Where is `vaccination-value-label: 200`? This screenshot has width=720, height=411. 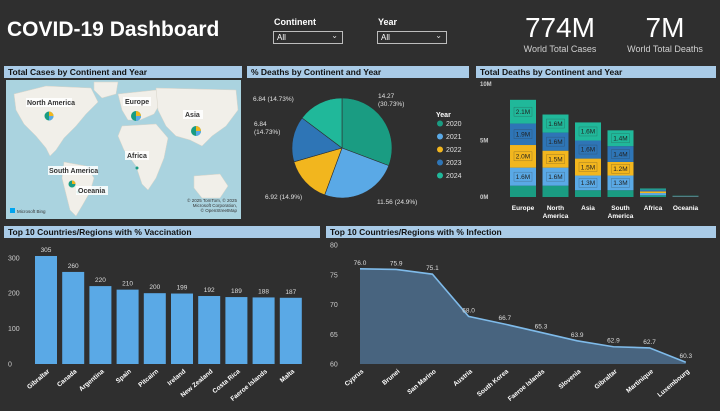 vaccination-value-label: 200 is located at coordinates (154, 287).